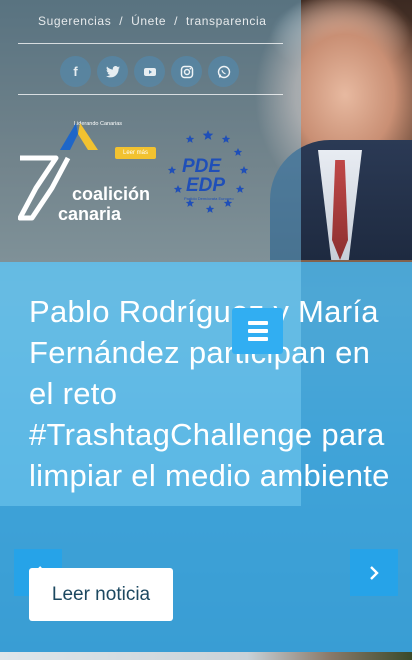  Describe the element at coordinates (202, 166) in the screenshot. I see `pde-line1: PDE` at that location.